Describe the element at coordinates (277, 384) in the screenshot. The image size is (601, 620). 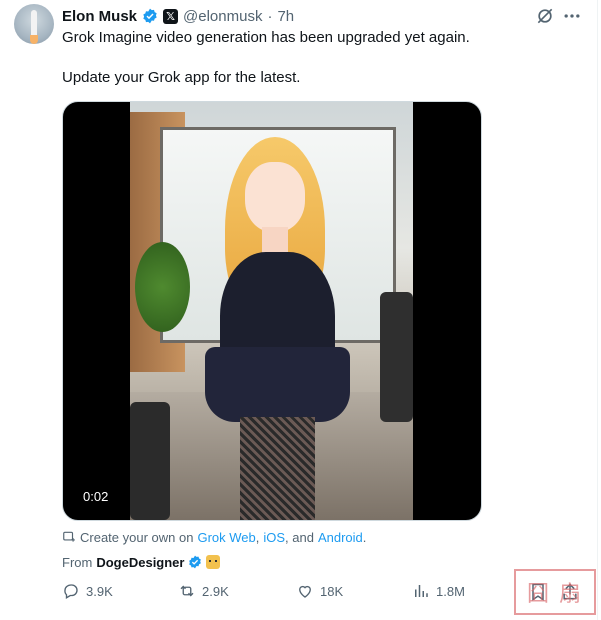
I see `character-skirt` at that location.